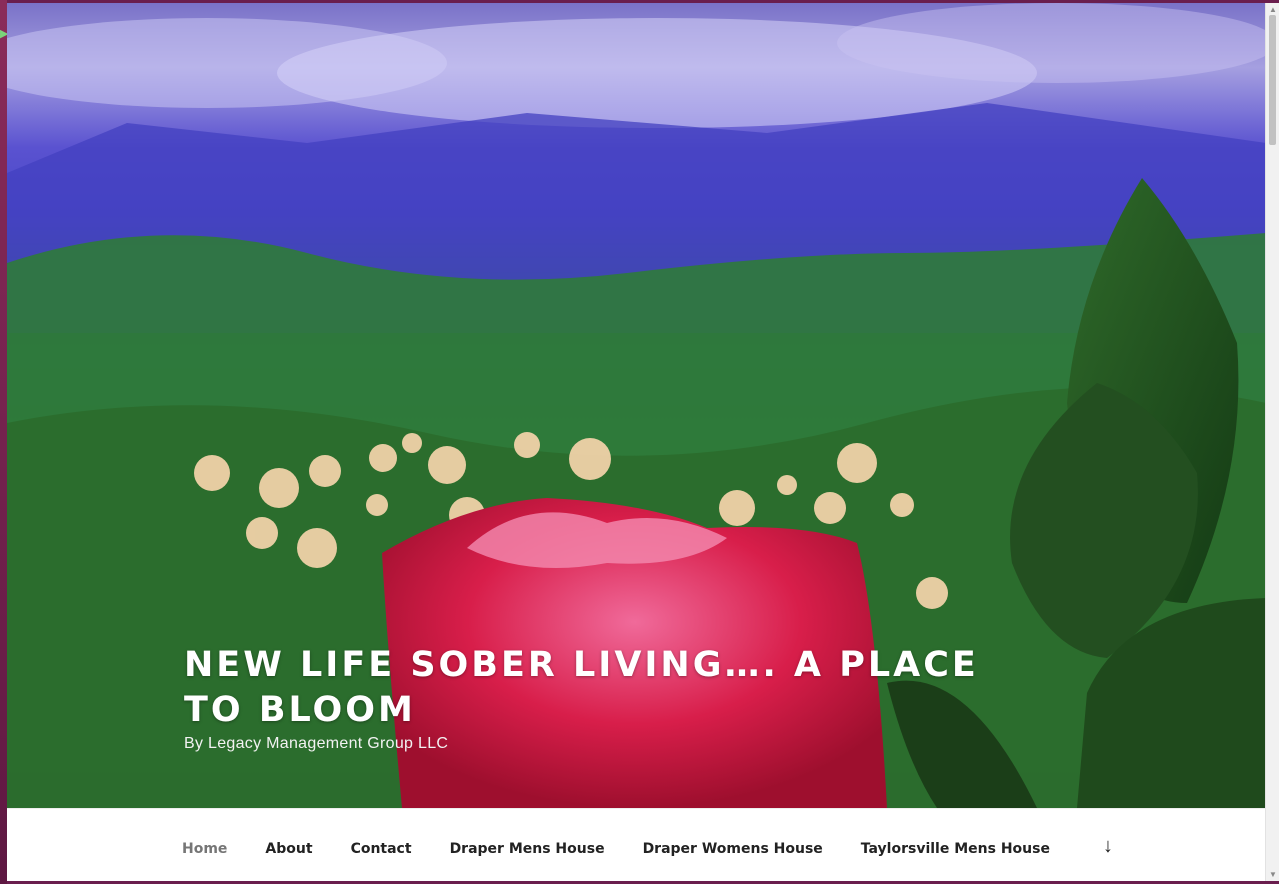 This screenshot has height=884, width=1279. What do you see at coordinates (3, 34) in the screenshot?
I see `desktop-icon-fragment: ▶` at bounding box center [3, 34].